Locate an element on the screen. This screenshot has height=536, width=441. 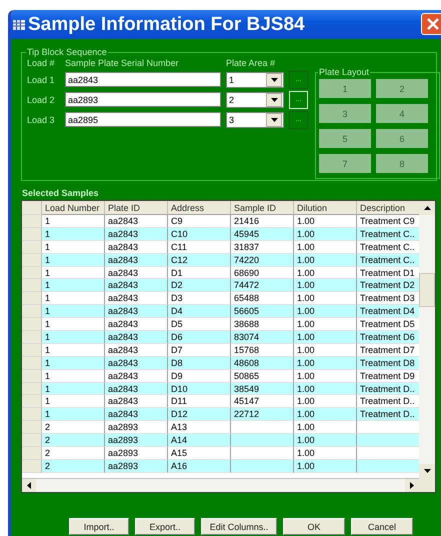
column-header: Plate ID is located at coordinates (136, 208).